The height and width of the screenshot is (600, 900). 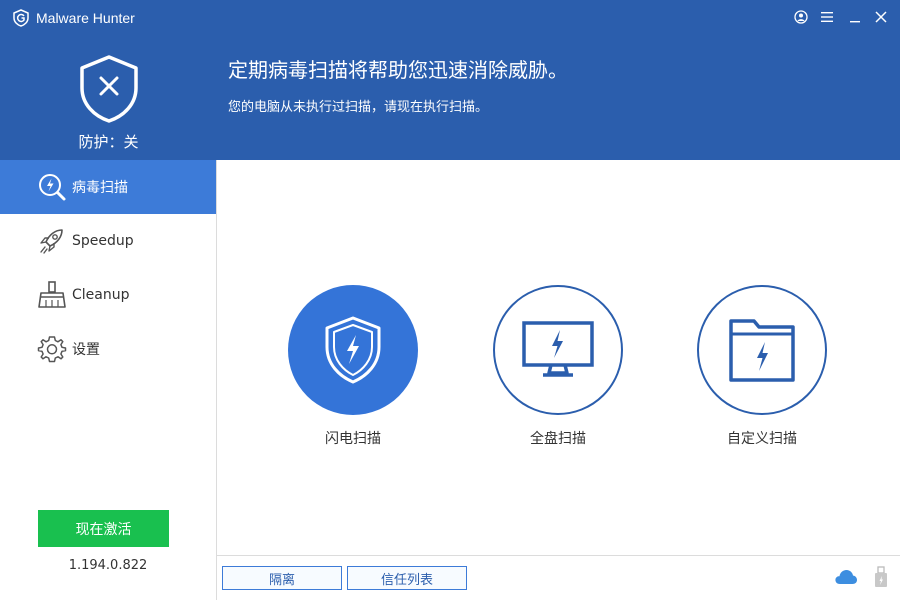 I want to click on custom-scan-button, so click(x=762, y=350).